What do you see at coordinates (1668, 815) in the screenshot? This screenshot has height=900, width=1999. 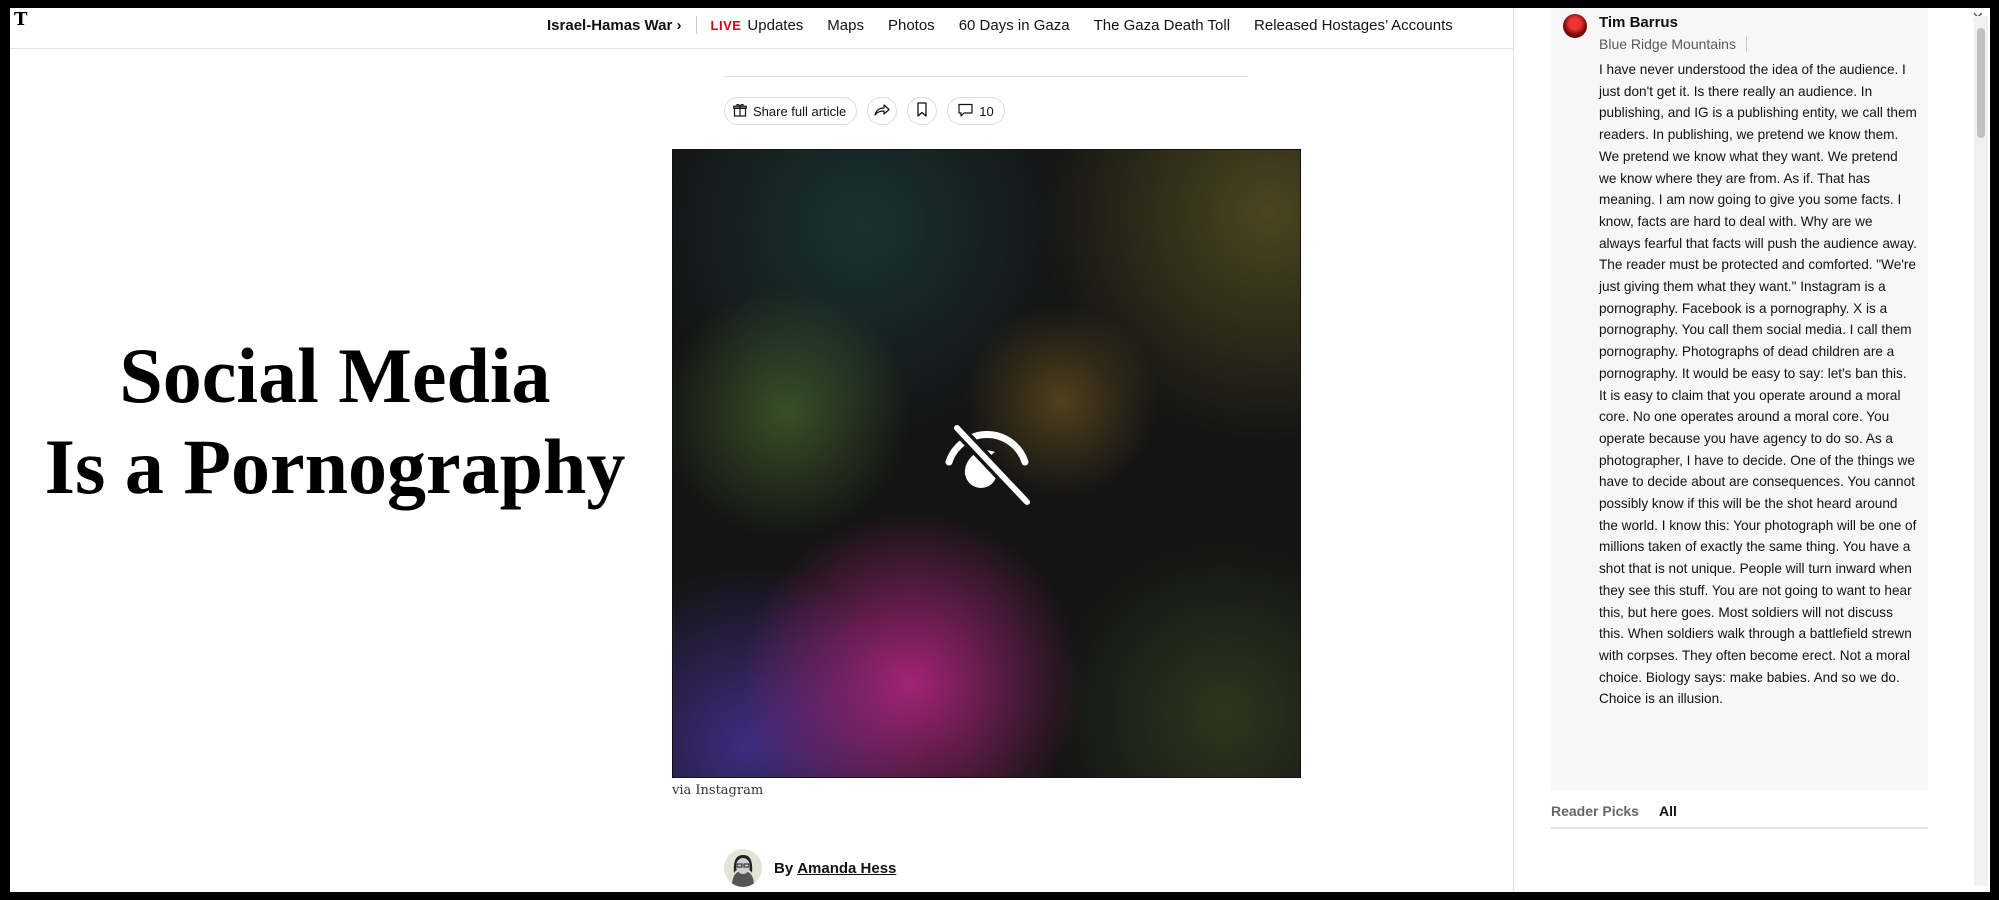 I see `tab-all: All` at bounding box center [1668, 815].